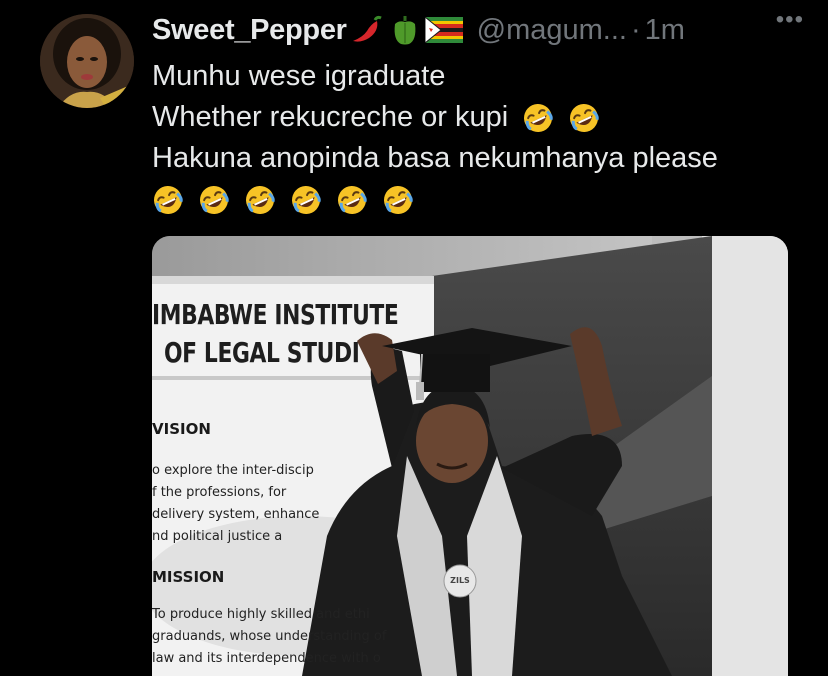 This screenshot has width=828, height=676. What do you see at coordinates (405, 30) in the screenshot?
I see `bell-pepper-icon` at bounding box center [405, 30].